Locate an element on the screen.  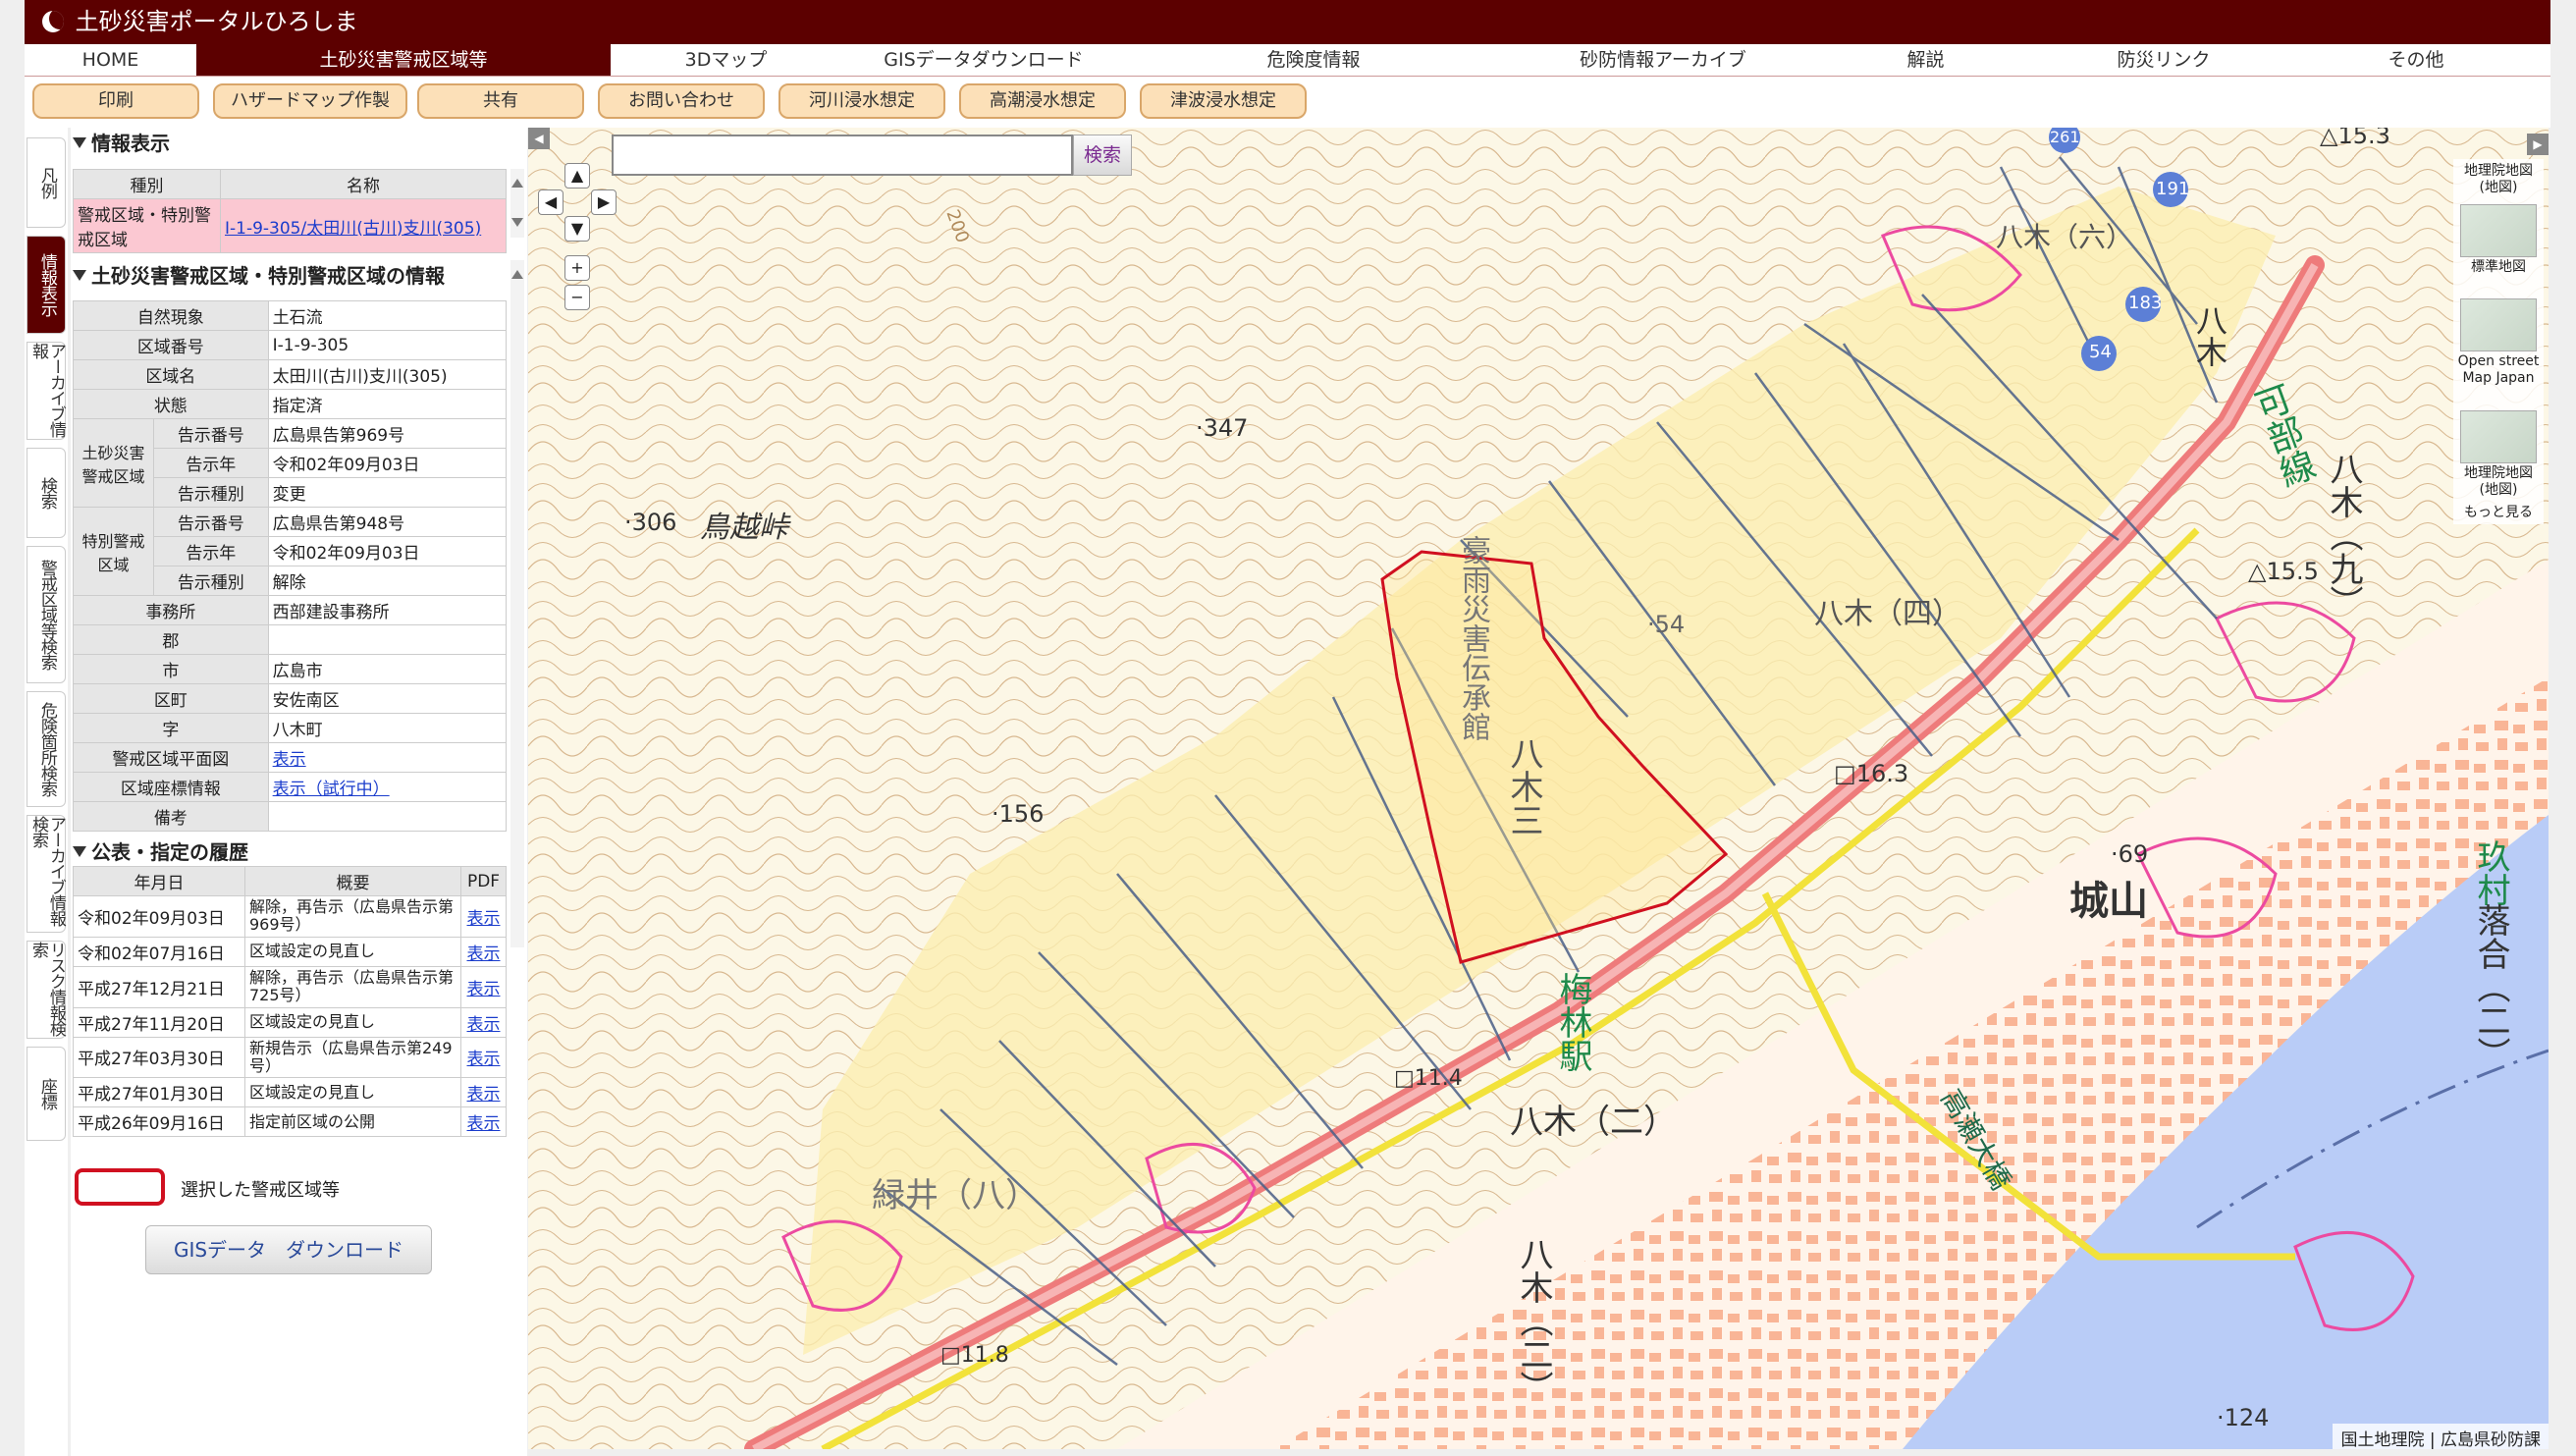
elevation-156: ·156 is located at coordinates (1018, 814).